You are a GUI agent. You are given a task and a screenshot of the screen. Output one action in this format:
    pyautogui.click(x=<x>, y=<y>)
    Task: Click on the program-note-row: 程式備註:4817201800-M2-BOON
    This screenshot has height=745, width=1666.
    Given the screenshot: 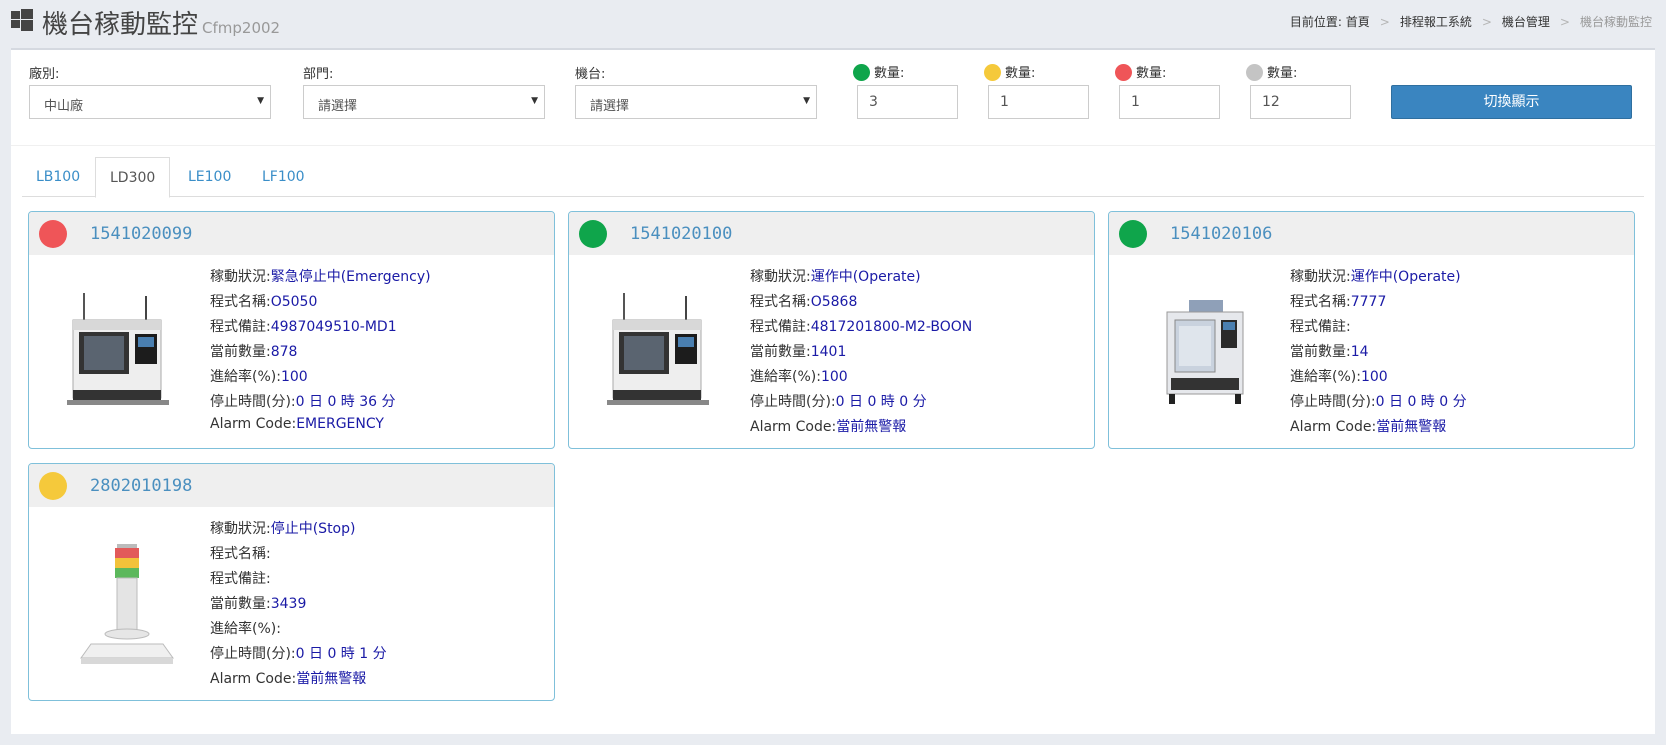 What is the action you would take?
    pyautogui.click(x=861, y=328)
    